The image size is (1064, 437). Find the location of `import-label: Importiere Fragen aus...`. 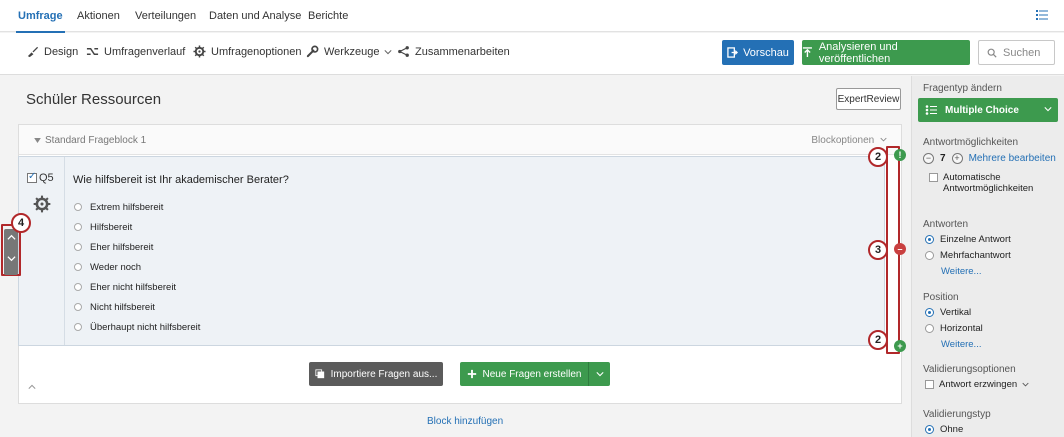

import-label: Importiere Fragen aus... is located at coordinates (384, 374).